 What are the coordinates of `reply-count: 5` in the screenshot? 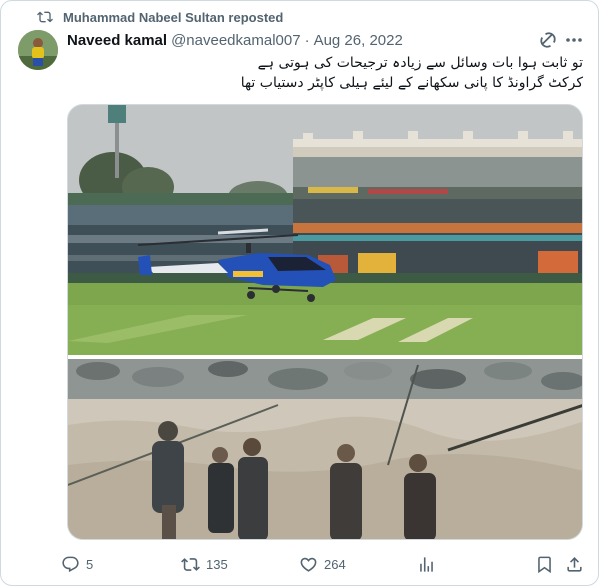 It's located at (90, 564).